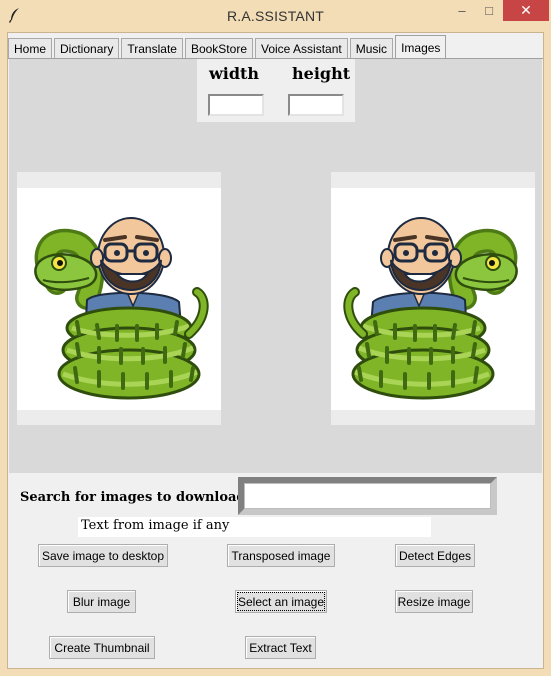  What do you see at coordinates (430, 308) in the screenshot?
I see `cartoon-man-with-snake-image-mirrored` at bounding box center [430, 308].